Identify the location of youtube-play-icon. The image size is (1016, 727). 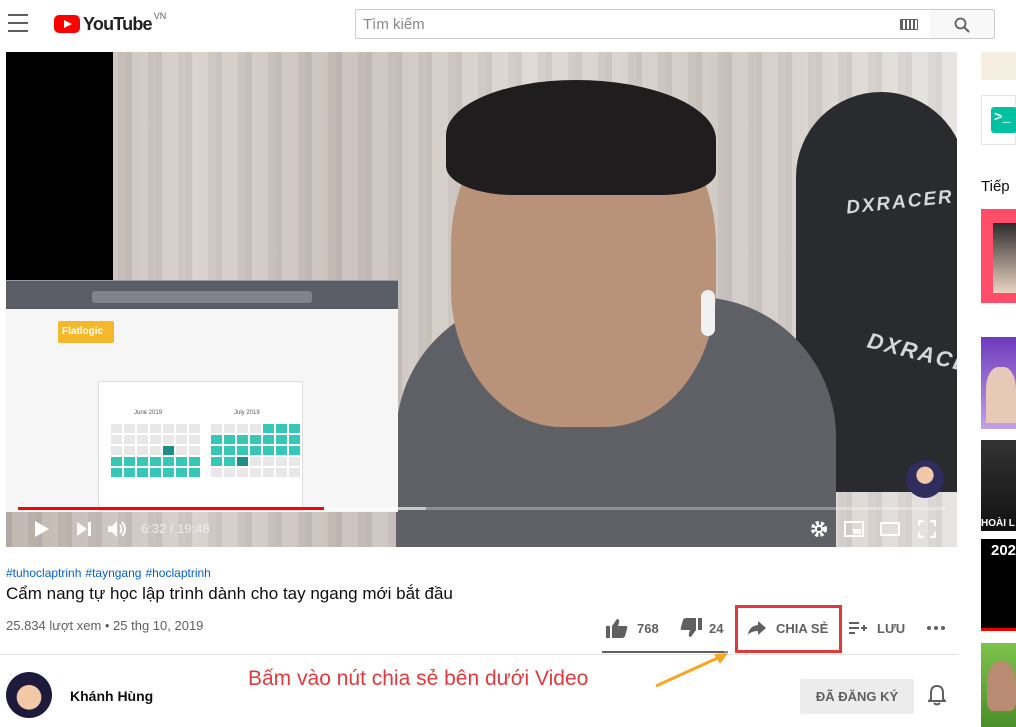
(67, 24).